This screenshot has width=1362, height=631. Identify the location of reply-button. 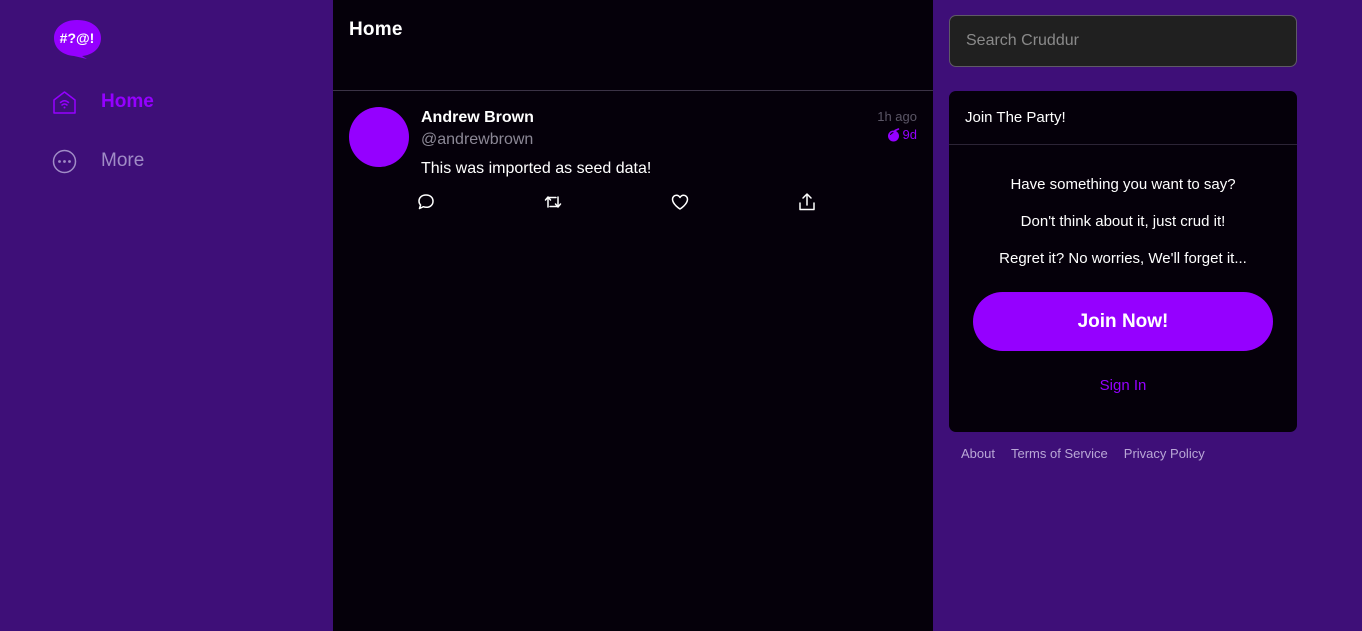
(427, 203).